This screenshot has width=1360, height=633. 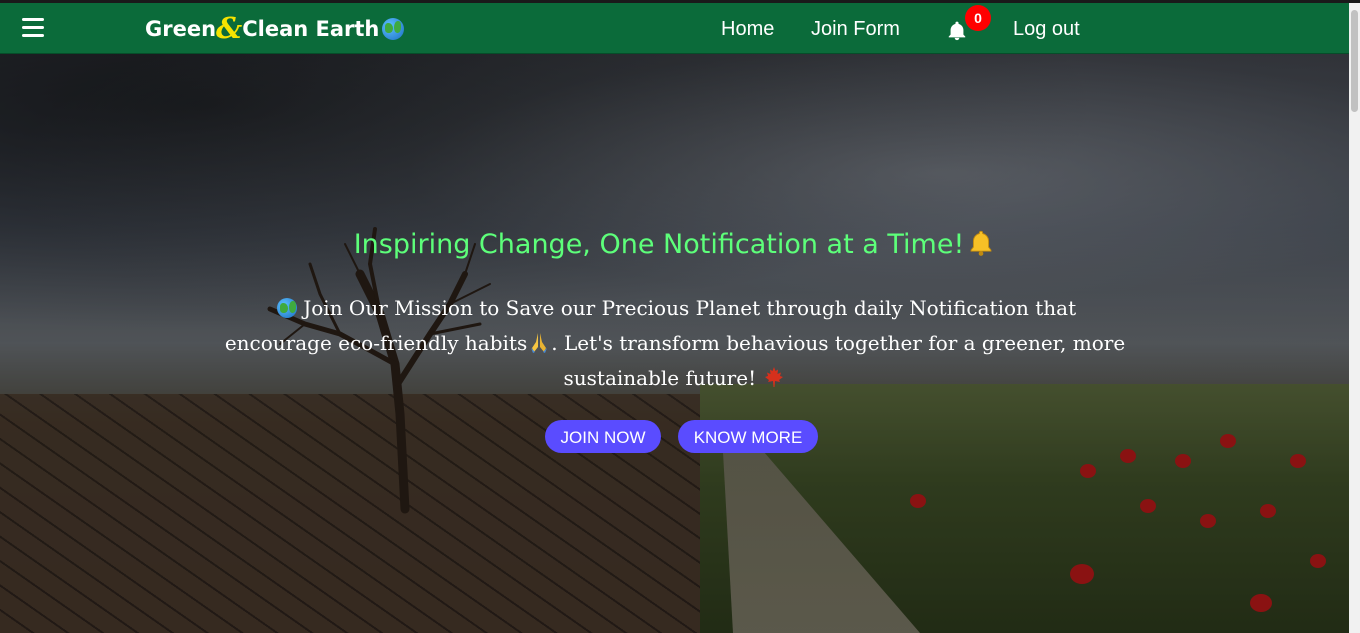 I want to click on bell-emoji-icon, so click(x=981, y=243).